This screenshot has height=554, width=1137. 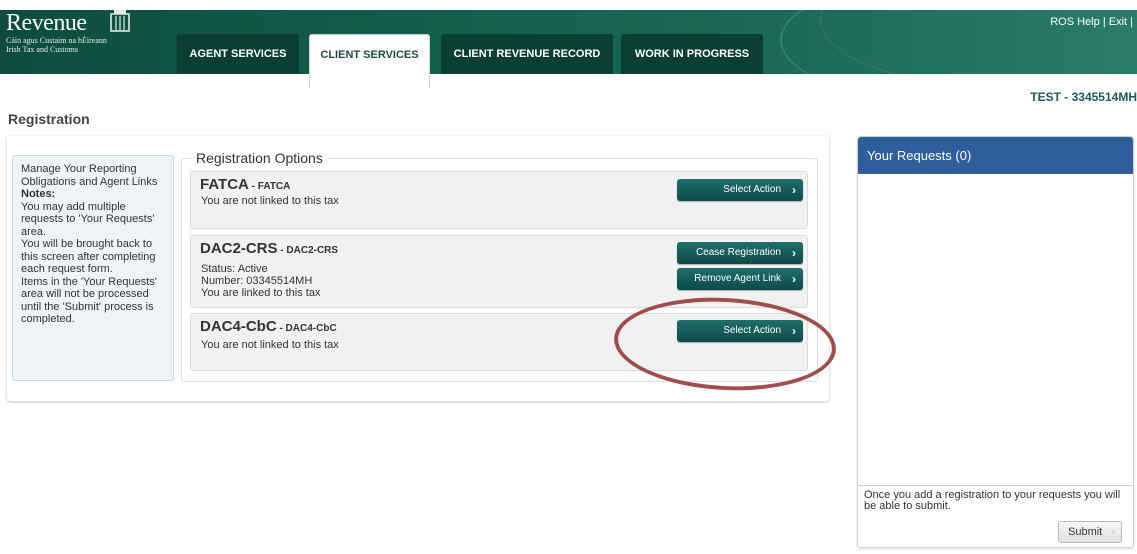 What do you see at coordinates (527, 54) in the screenshot?
I see `tab-client-revenue-record: CLIENT REVENUE RECORD` at bounding box center [527, 54].